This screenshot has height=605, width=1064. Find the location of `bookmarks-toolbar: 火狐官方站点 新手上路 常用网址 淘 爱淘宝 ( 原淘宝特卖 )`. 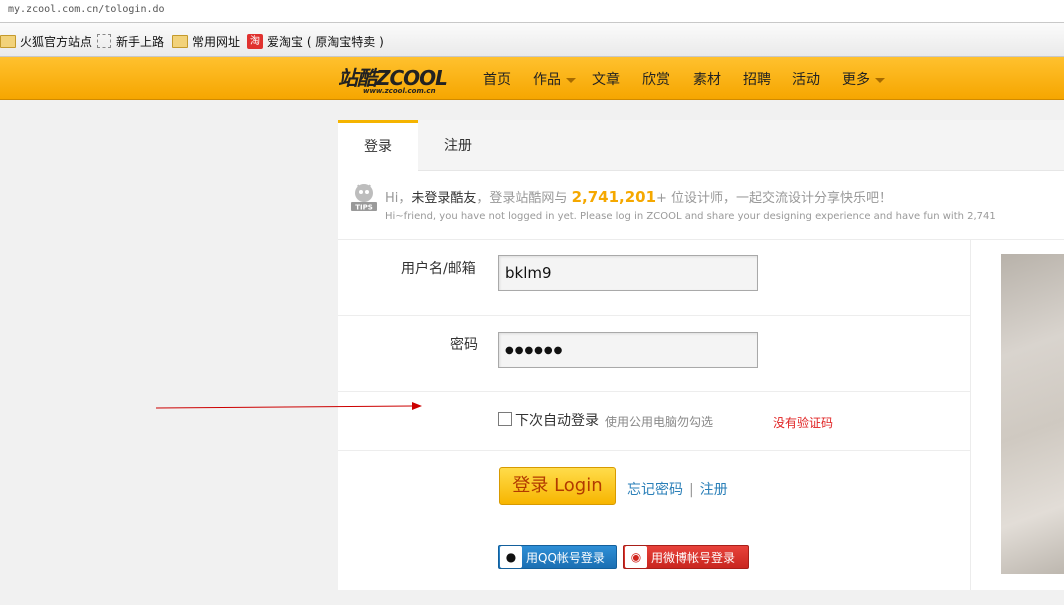

bookmarks-toolbar: 火狐官方站点 新手上路 常用网址 淘 爱淘宝 ( 原淘宝特卖 ) is located at coordinates (532, 40).